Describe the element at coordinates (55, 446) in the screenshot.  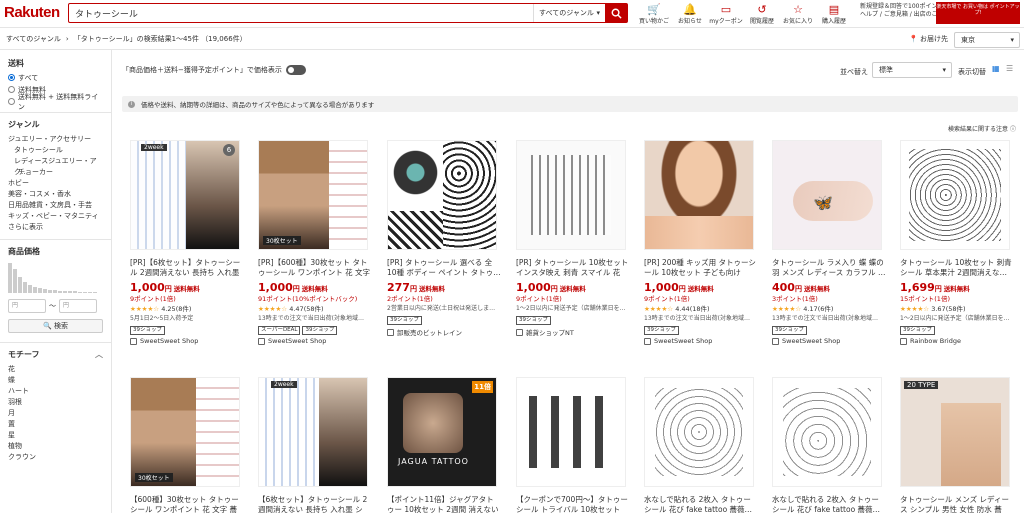
I see `motif-link: 植物` at that location.